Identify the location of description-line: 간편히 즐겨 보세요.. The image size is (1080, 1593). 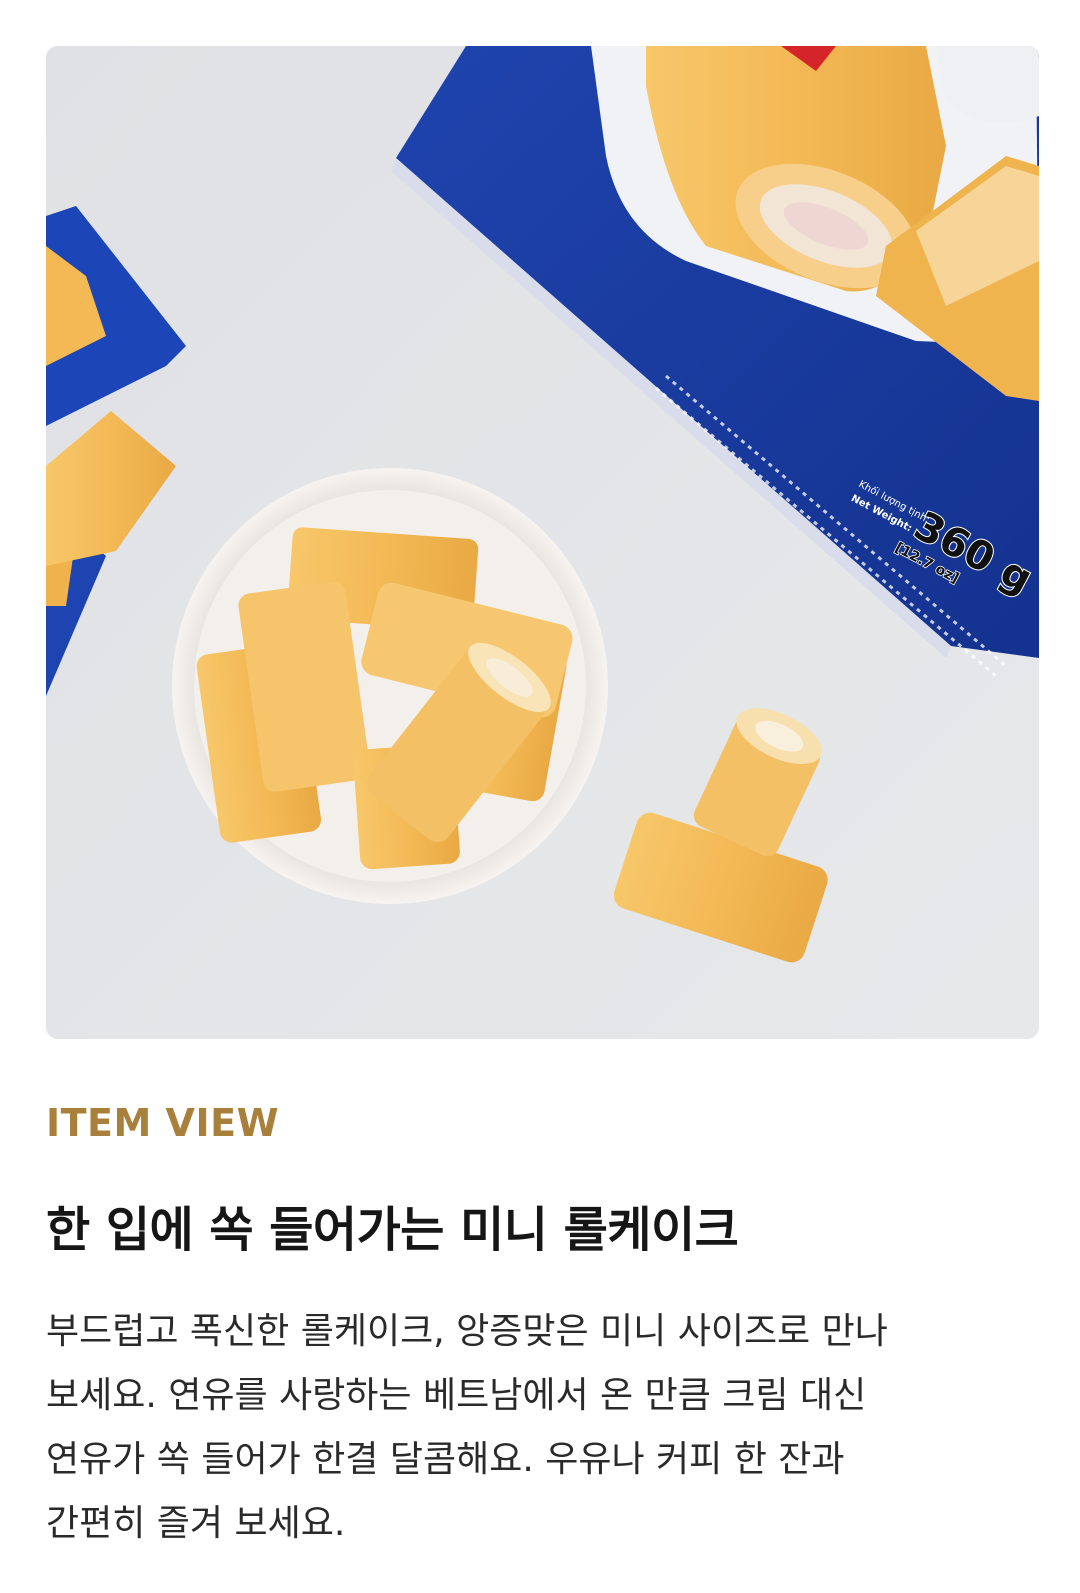
(196, 1523).